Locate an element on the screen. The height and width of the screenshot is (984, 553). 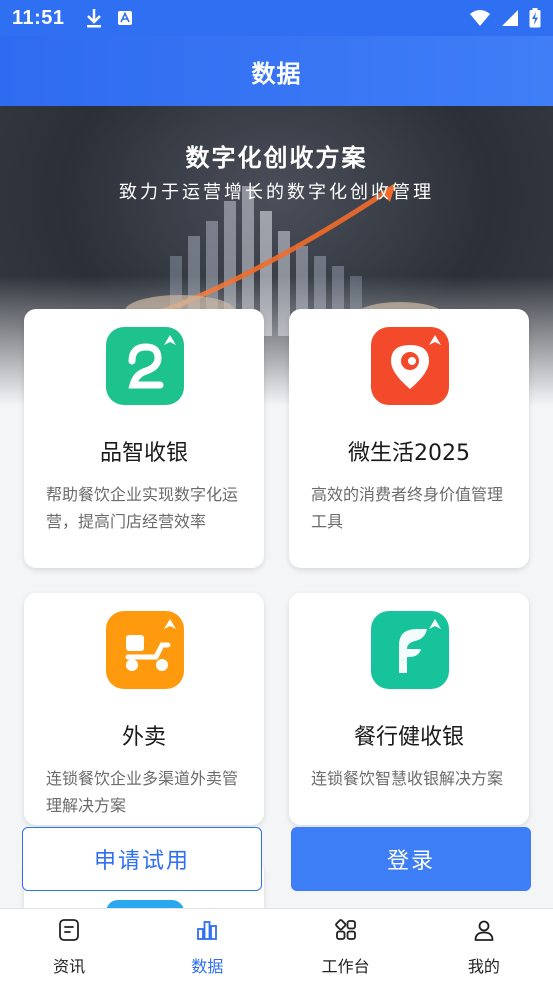
text-recognition-icon is located at coordinates (124, 18).